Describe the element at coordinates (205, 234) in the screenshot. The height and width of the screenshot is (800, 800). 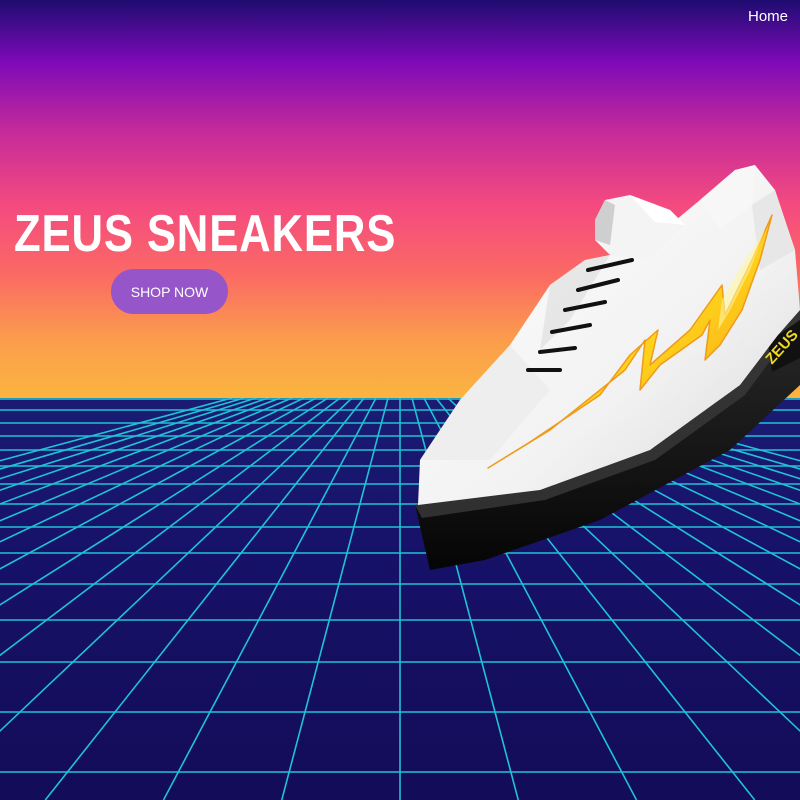
I see `hero-title: ZEUS SNEAKERS` at that location.